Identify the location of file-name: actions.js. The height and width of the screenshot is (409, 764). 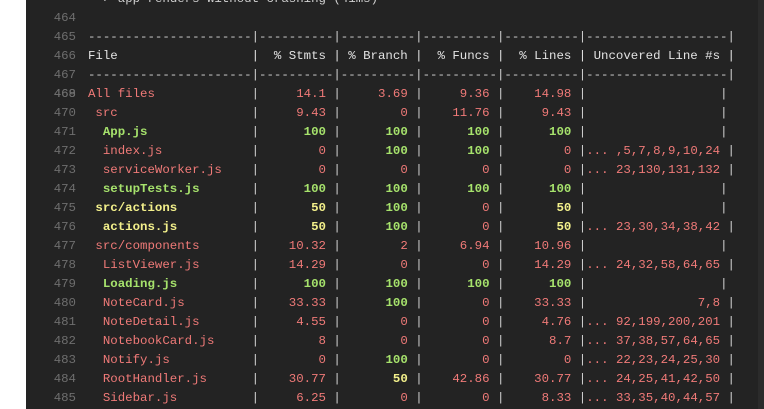
(170, 227).